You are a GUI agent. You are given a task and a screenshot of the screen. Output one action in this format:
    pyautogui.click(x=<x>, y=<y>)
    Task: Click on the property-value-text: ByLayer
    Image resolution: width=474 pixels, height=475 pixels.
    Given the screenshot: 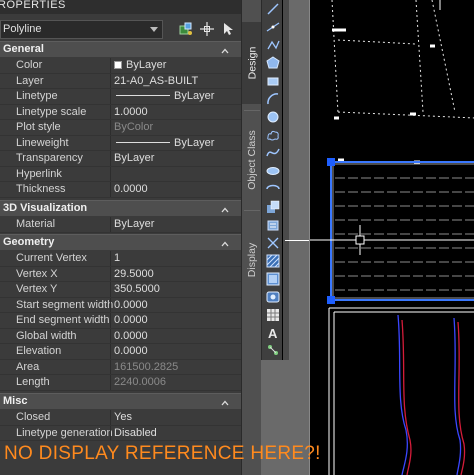 What is the action you would take?
    pyautogui.click(x=134, y=158)
    